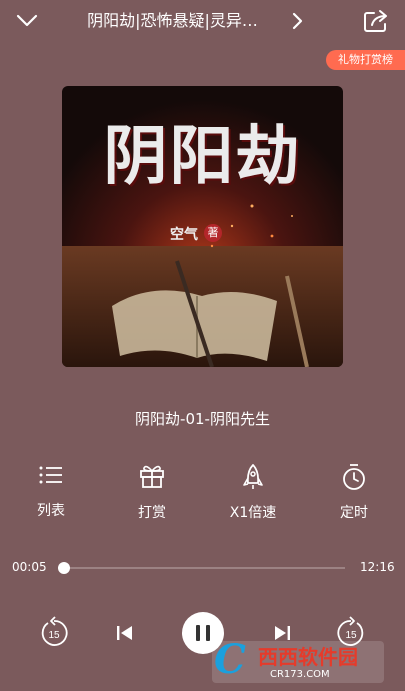 Image resolution: width=405 pixels, height=691 pixels. What do you see at coordinates (202, 419) in the screenshot?
I see `episode-title: 阴阳劫-01-阴阳先生` at bounding box center [202, 419].